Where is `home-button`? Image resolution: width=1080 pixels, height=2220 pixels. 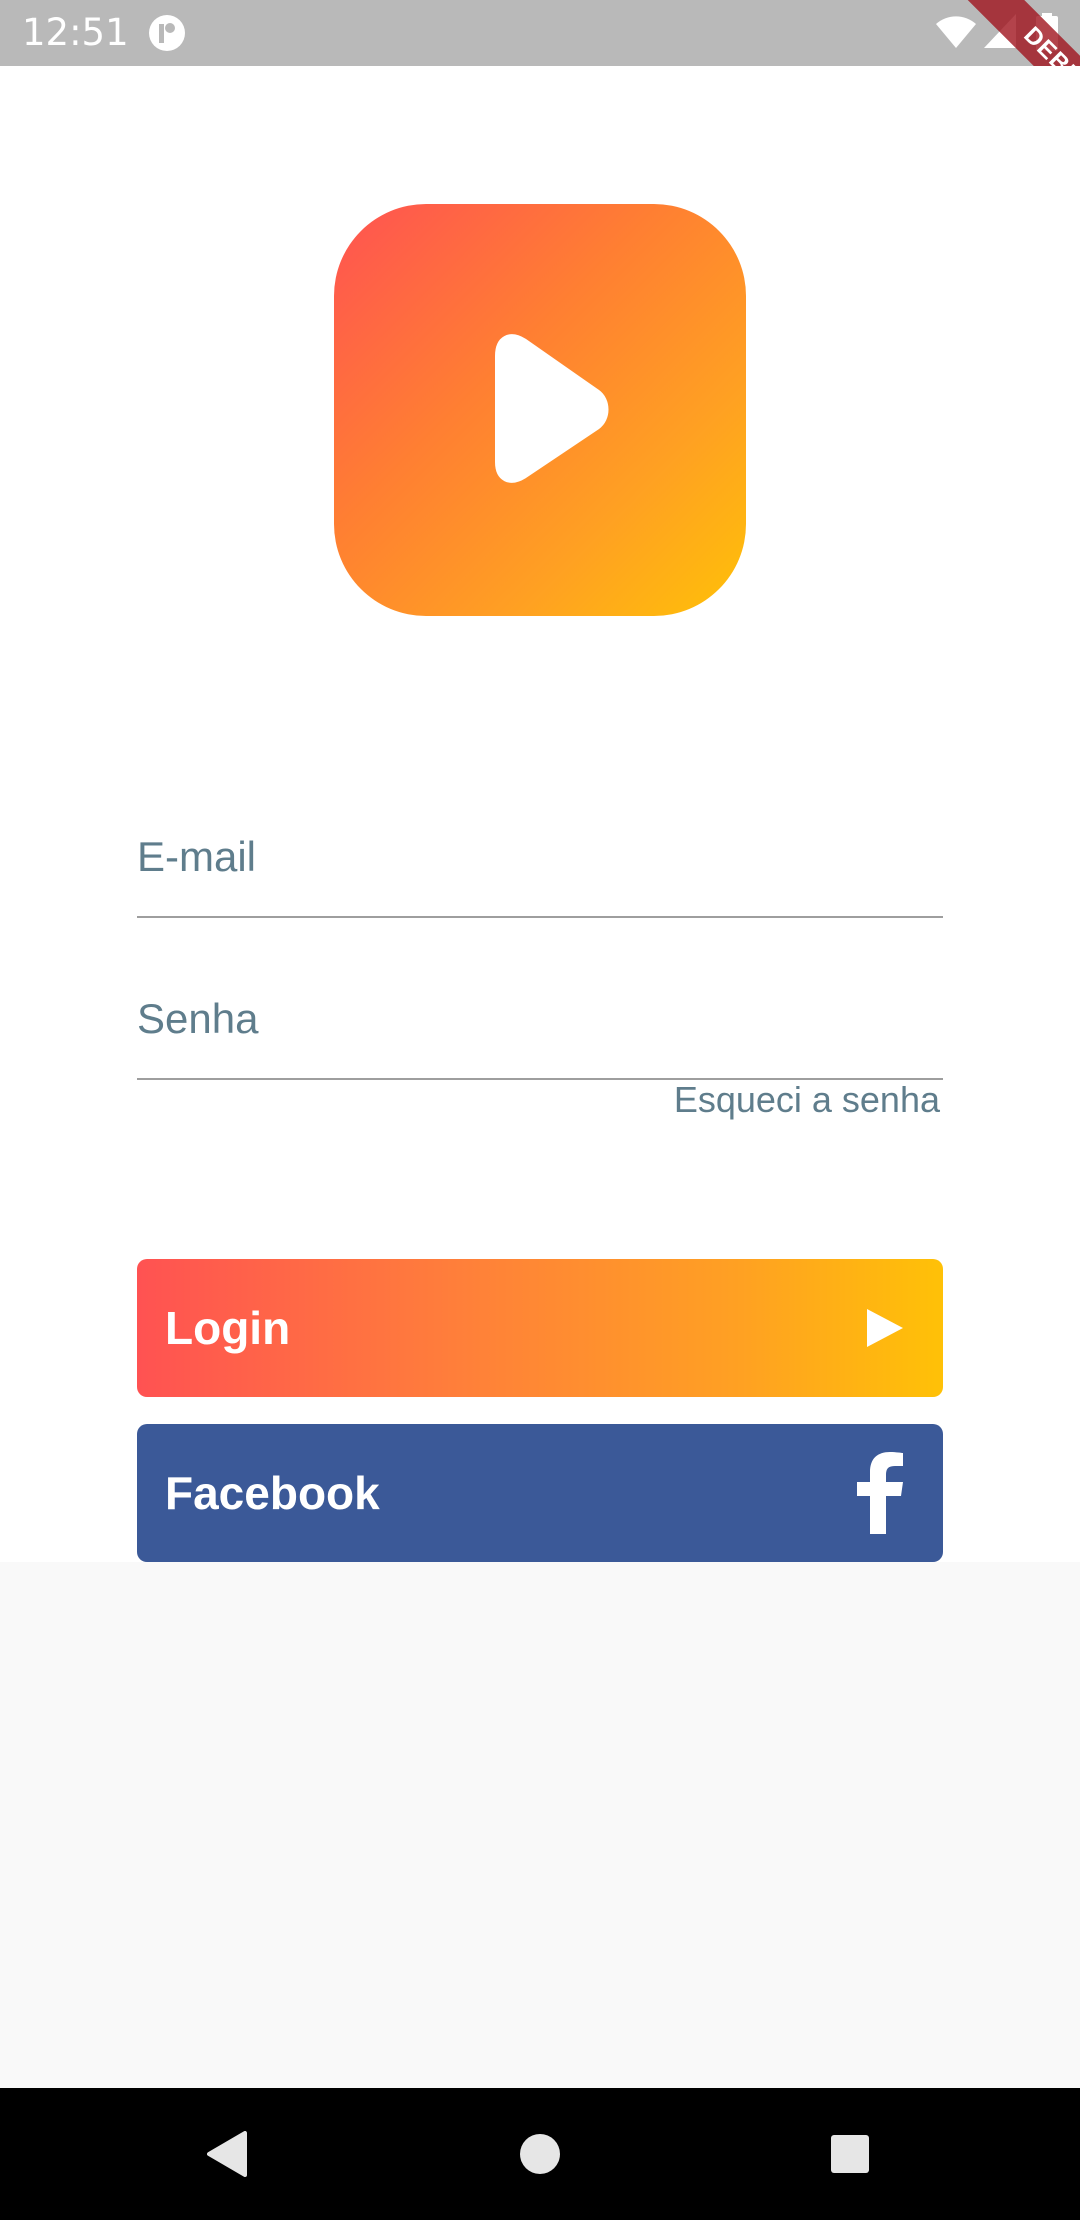 home-button is located at coordinates (540, 2154).